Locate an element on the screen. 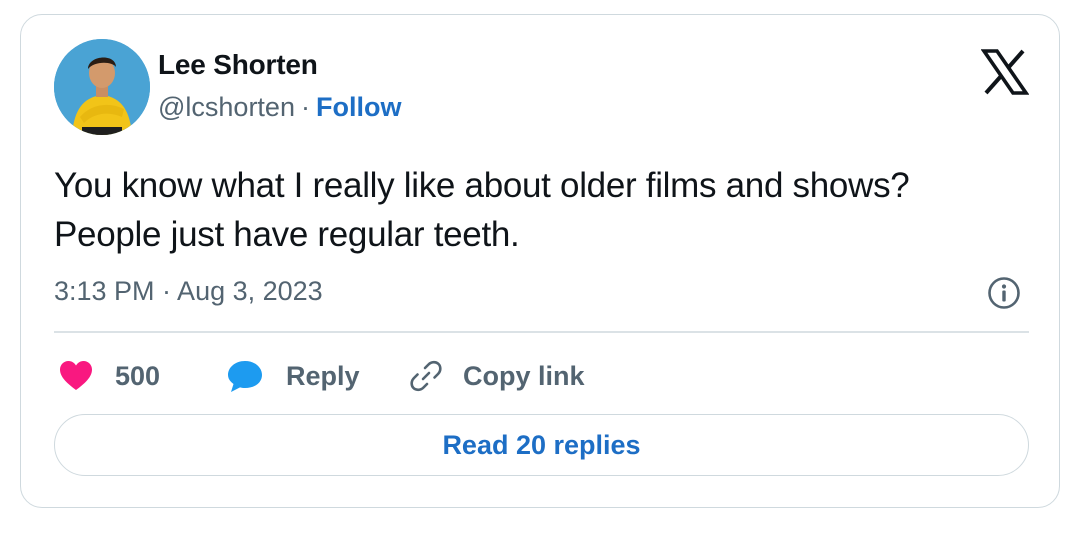 The image size is (1082, 536). reply-bubble-icon is located at coordinates (245, 376).